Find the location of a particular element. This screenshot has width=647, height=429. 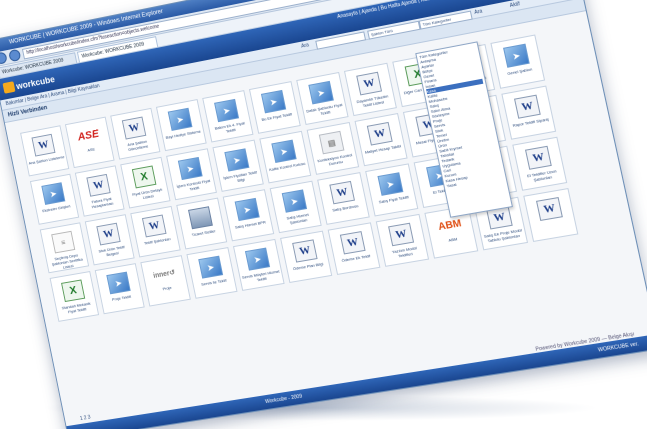

template-label: Proje is located at coordinates (167, 287).